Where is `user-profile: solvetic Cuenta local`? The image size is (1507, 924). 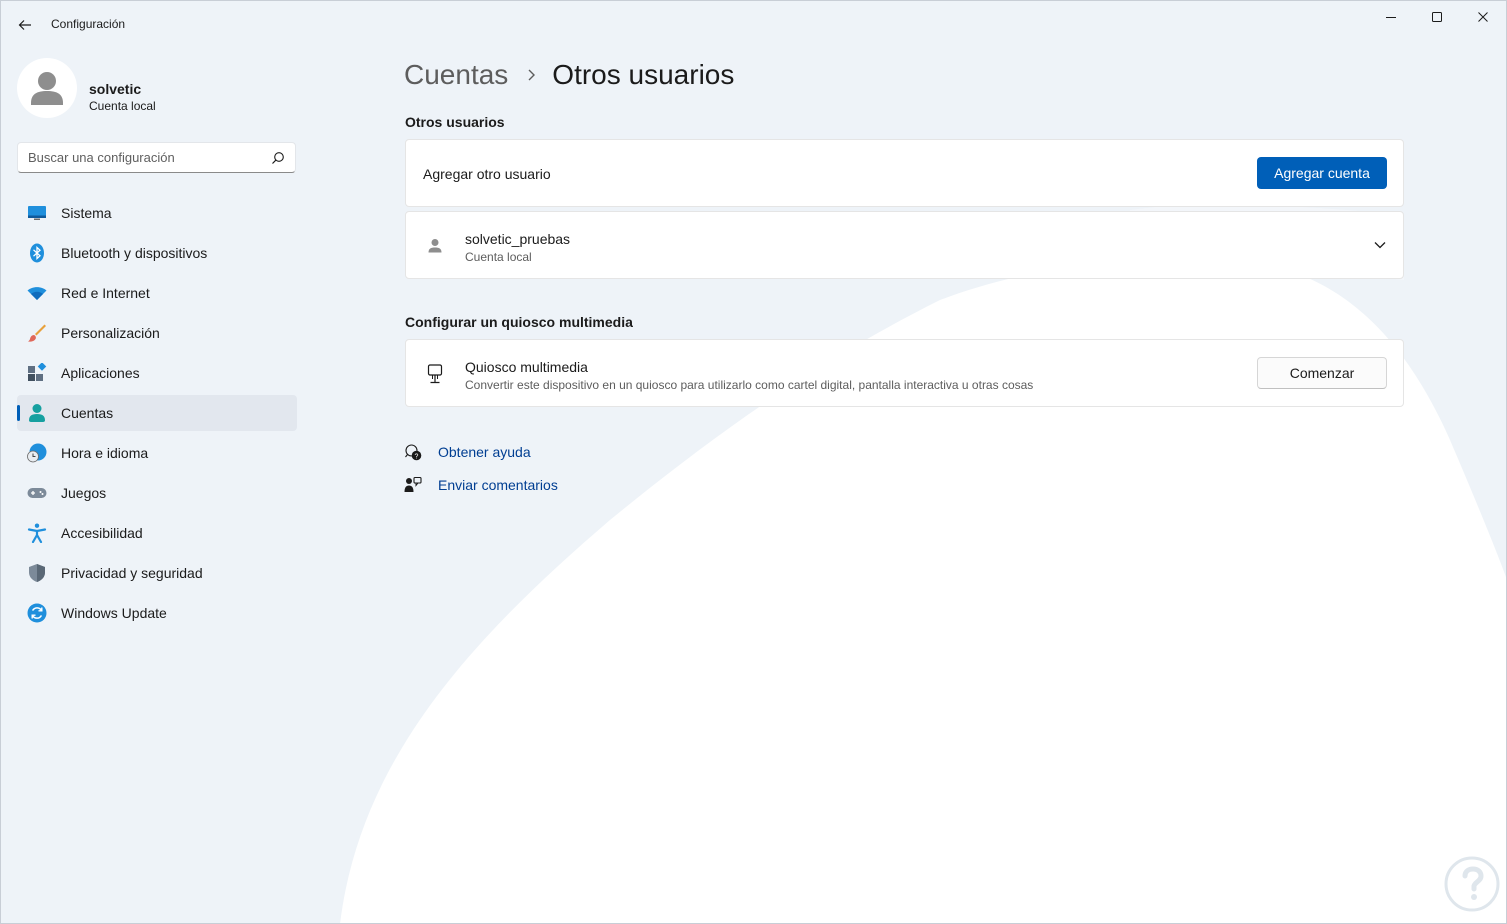
user-profile: solvetic Cuenta local is located at coordinates (167, 89).